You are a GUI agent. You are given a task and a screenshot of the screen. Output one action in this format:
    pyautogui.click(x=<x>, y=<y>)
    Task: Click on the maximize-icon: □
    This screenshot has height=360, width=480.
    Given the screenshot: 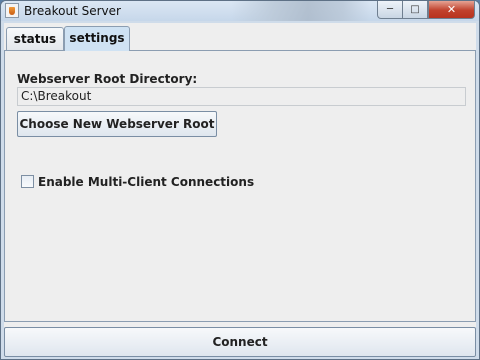 What is the action you would take?
    pyautogui.click(x=415, y=9)
    